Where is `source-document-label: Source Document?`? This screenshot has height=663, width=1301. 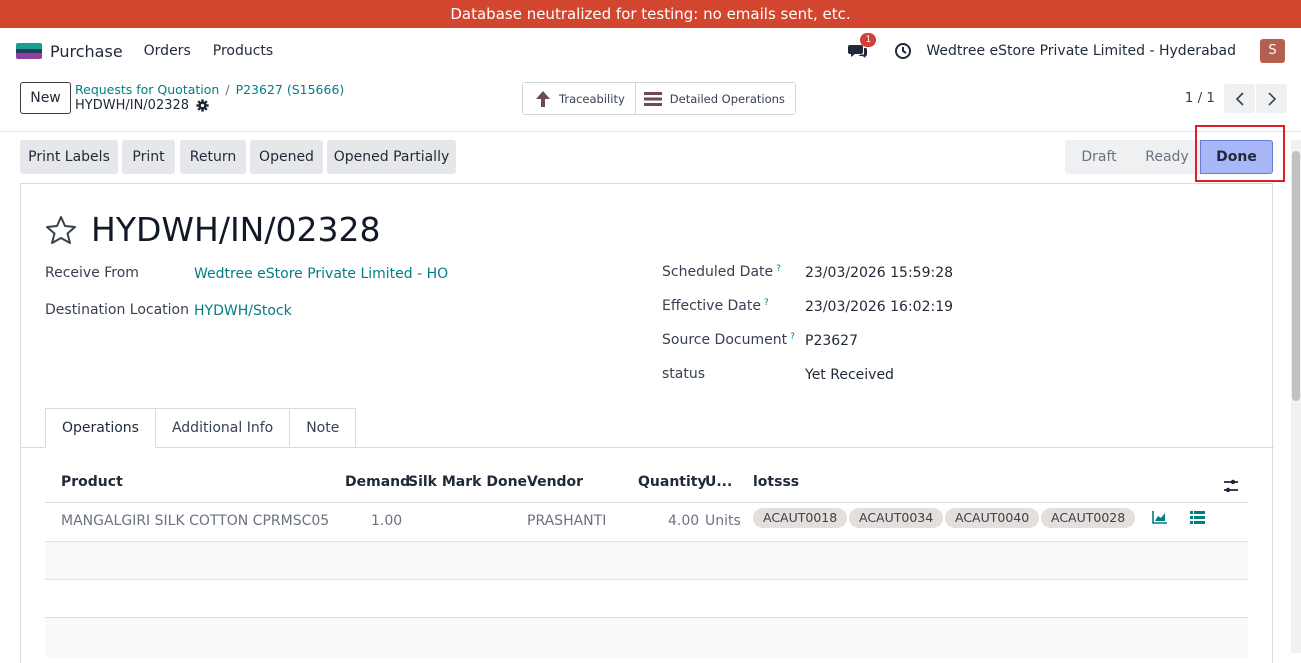 source-document-label: Source Document? is located at coordinates (728, 340).